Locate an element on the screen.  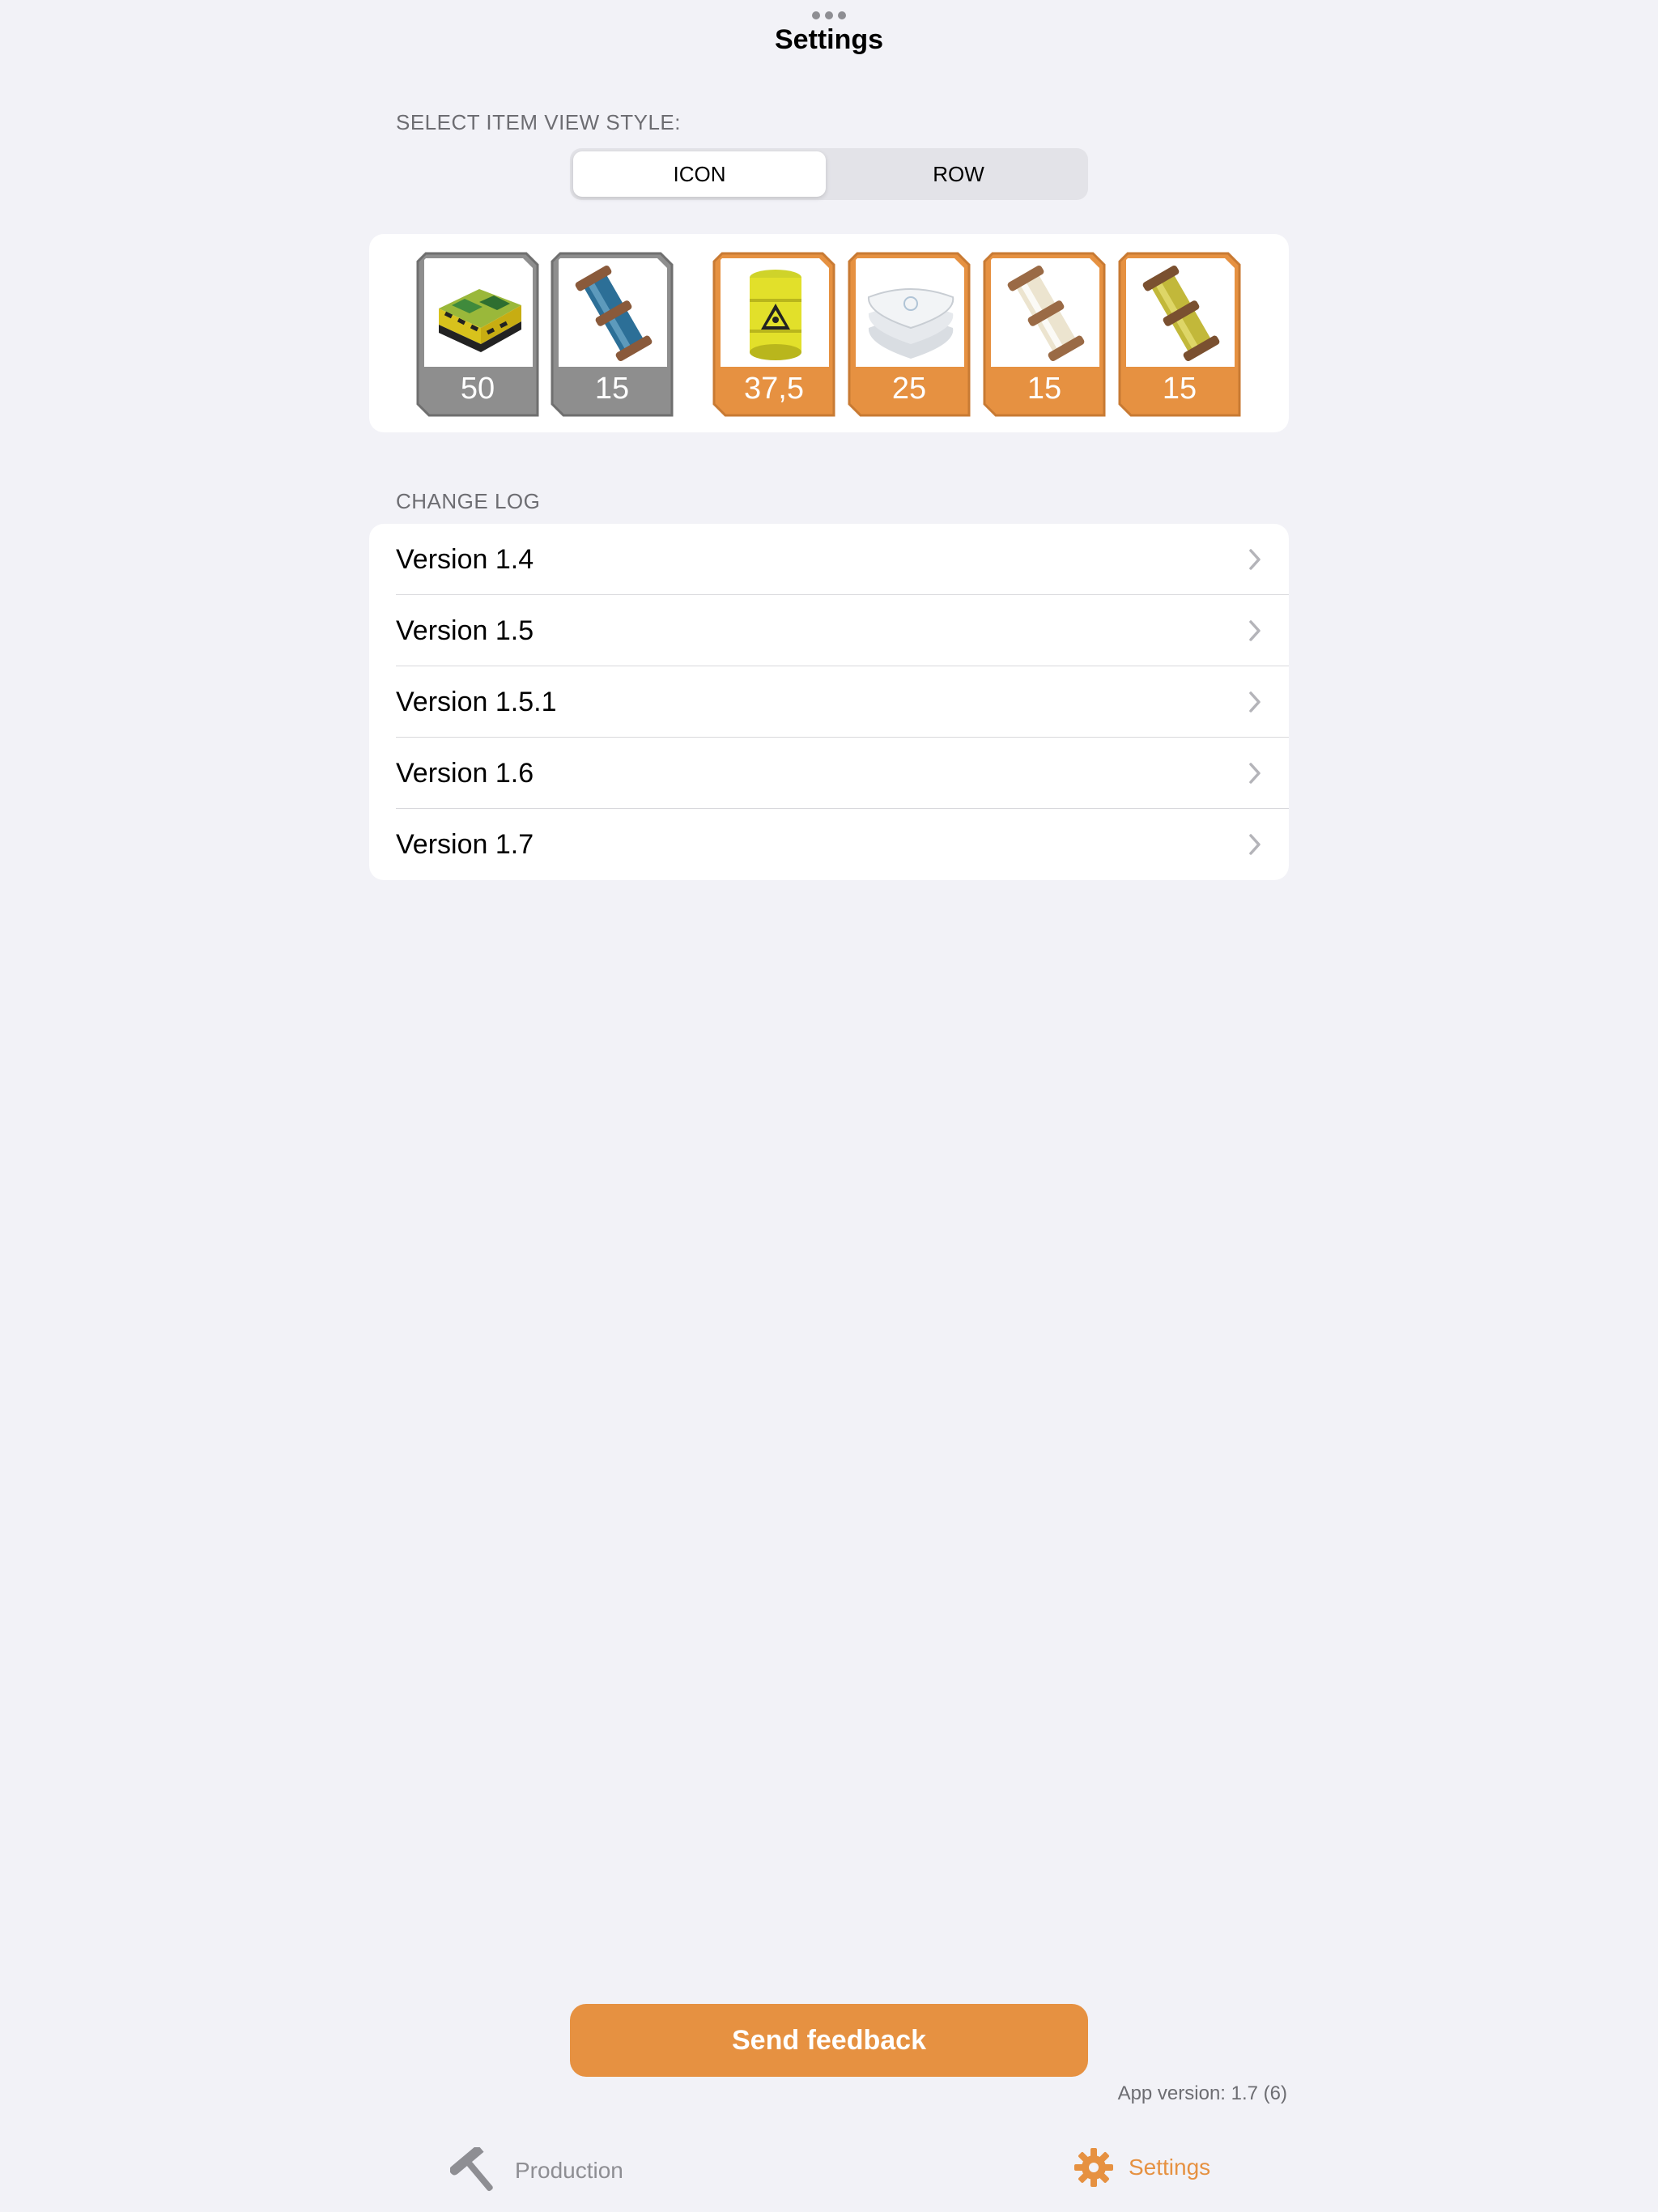
tab-settings: Settings is located at coordinates (1141, 2167).